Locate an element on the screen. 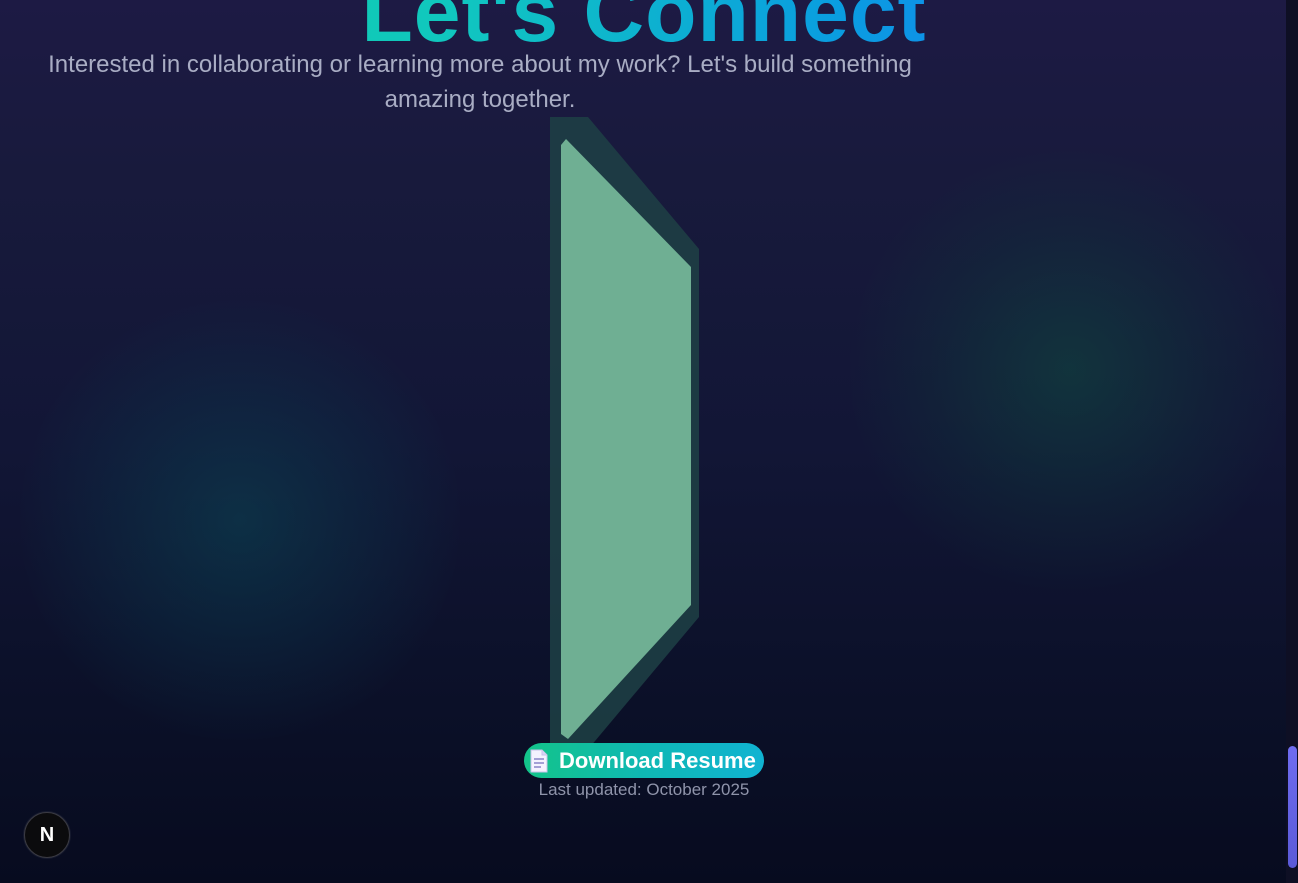 This screenshot has height=883, width=1298. document-icon is located at coordinates (539, 761).